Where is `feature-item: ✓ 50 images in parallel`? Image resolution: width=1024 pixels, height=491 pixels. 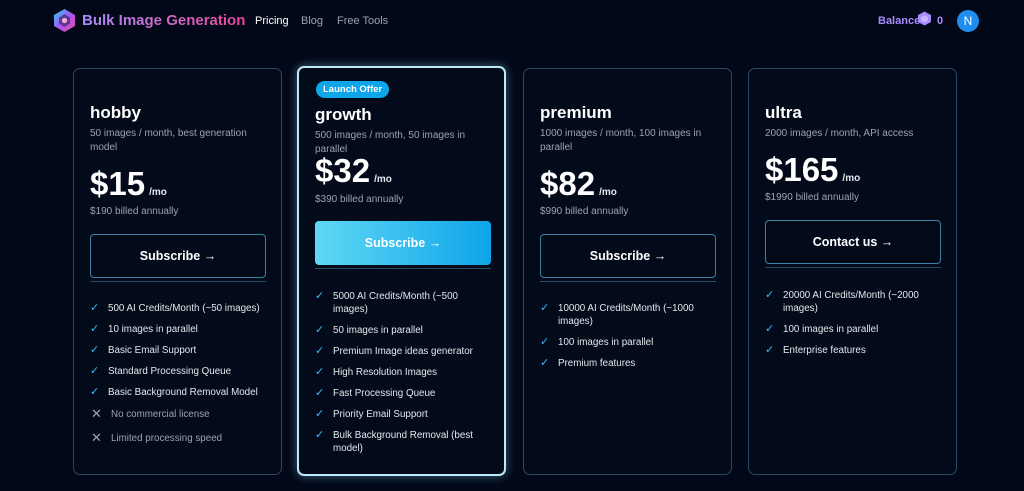
feature-item: ✓ 50 images in parallel is located at coordinates (369, 330).